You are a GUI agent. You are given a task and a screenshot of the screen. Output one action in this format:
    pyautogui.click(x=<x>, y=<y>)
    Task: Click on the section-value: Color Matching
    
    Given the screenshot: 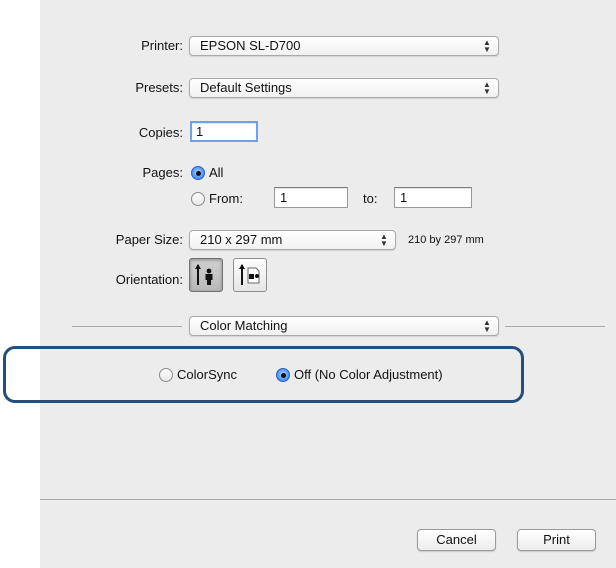 What is the action you would take?
    pyautogui.click(x=244, y=325)
    